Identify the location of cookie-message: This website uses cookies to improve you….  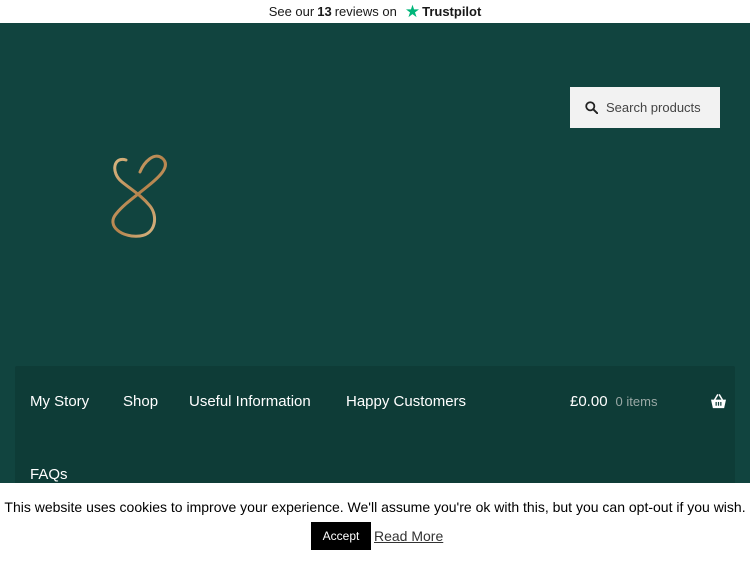
(375, 507).